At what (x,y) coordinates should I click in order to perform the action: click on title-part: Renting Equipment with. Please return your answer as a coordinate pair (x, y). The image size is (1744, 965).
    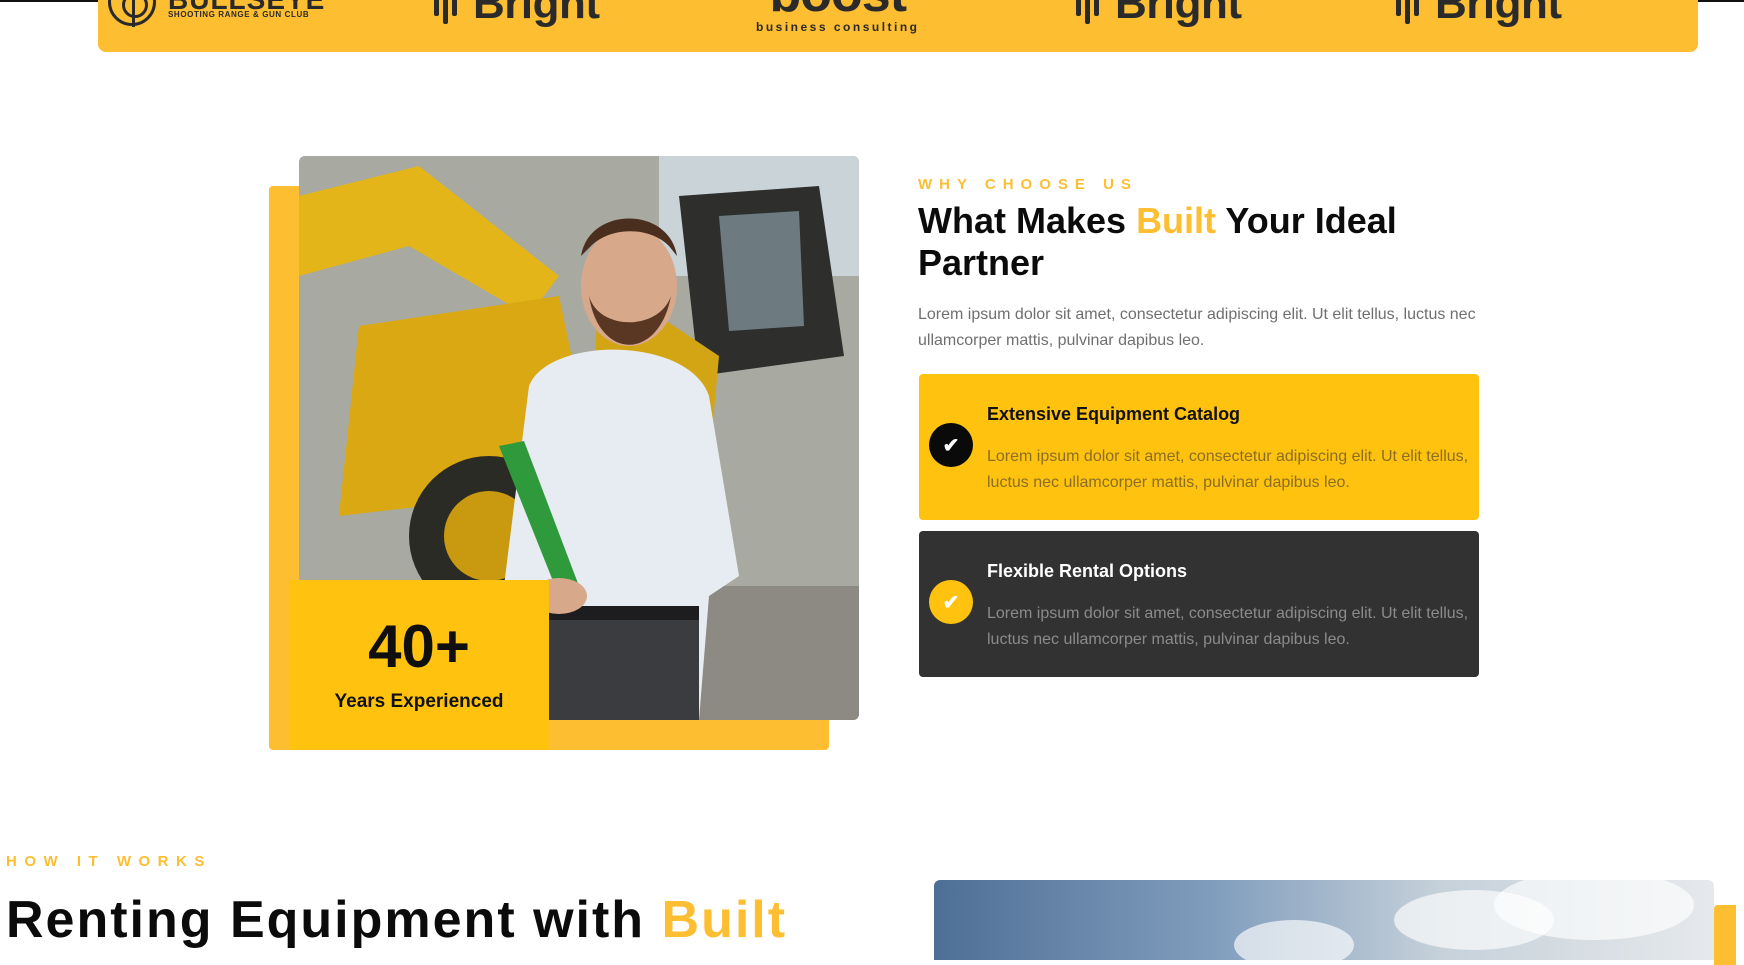
    Looking at the image, I should click on (334, 920).